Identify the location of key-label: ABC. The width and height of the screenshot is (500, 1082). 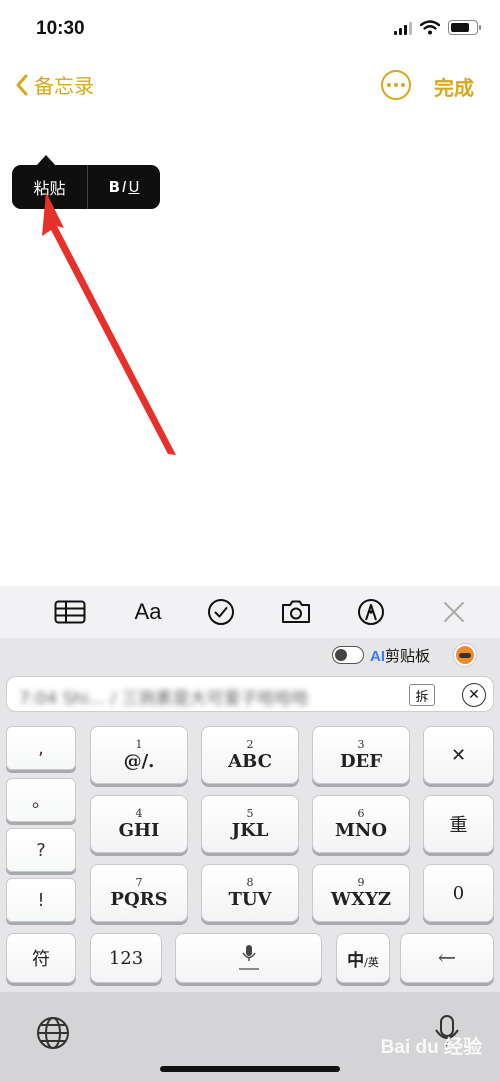
(250, 761).